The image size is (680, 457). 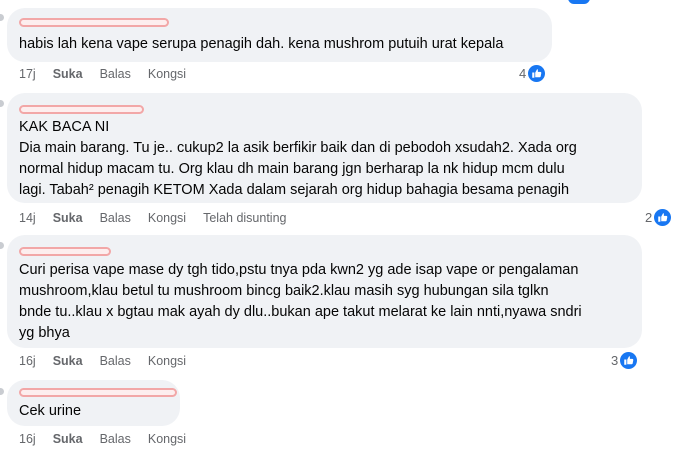 I want to click on reaction-count: 2, so click(x=649, y=217).